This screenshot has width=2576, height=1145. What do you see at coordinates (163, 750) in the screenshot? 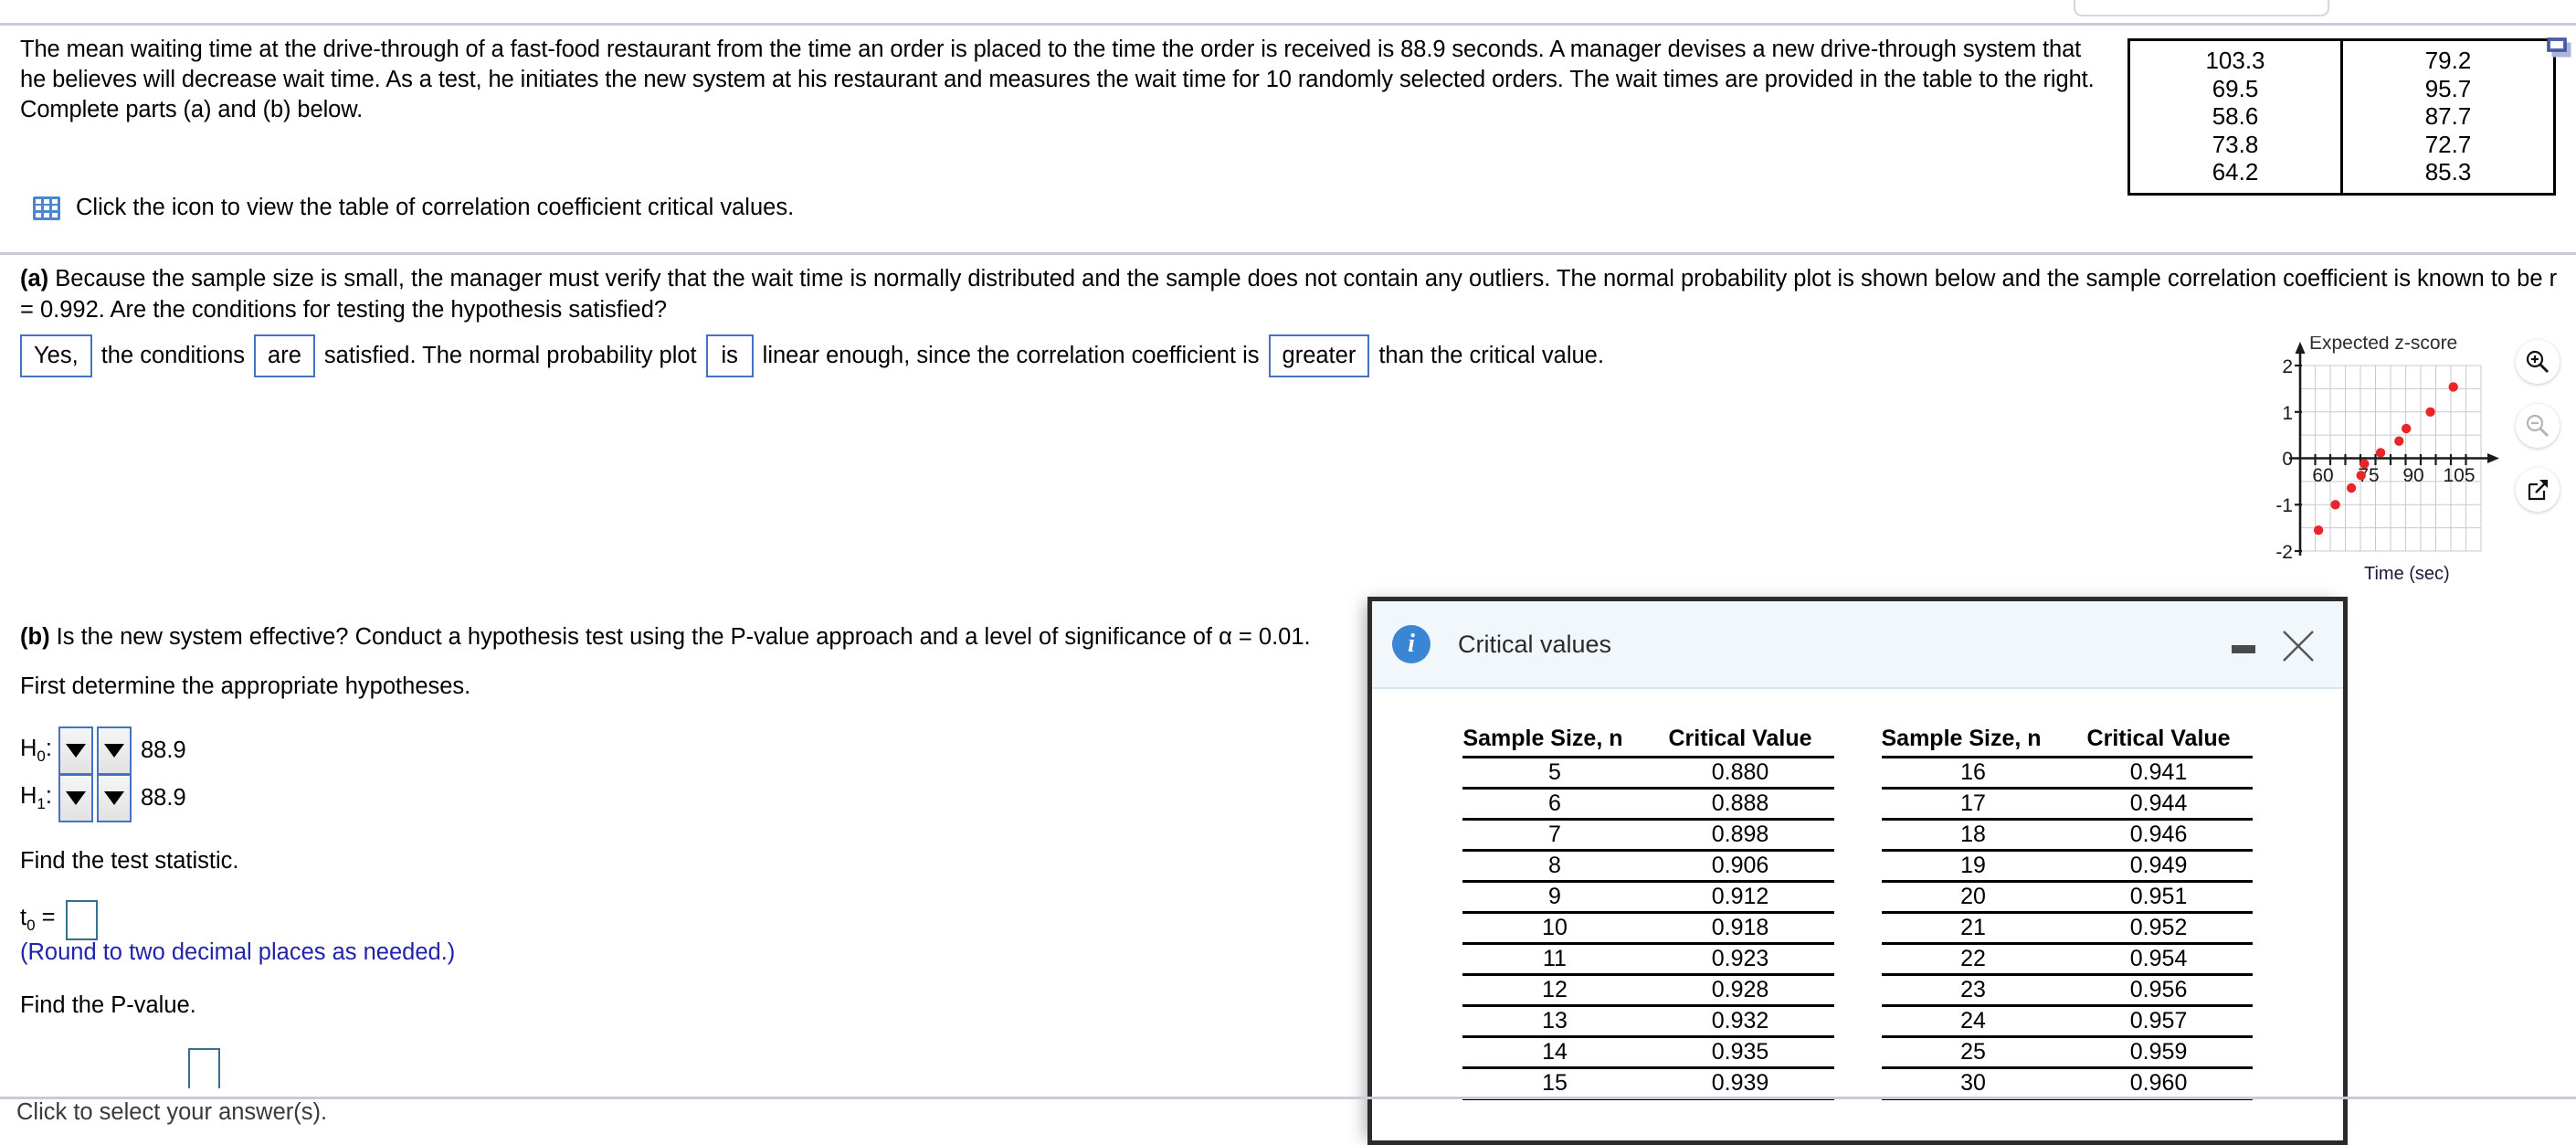
I see `h0-value: 88.9` at bounding box center [163, 750].